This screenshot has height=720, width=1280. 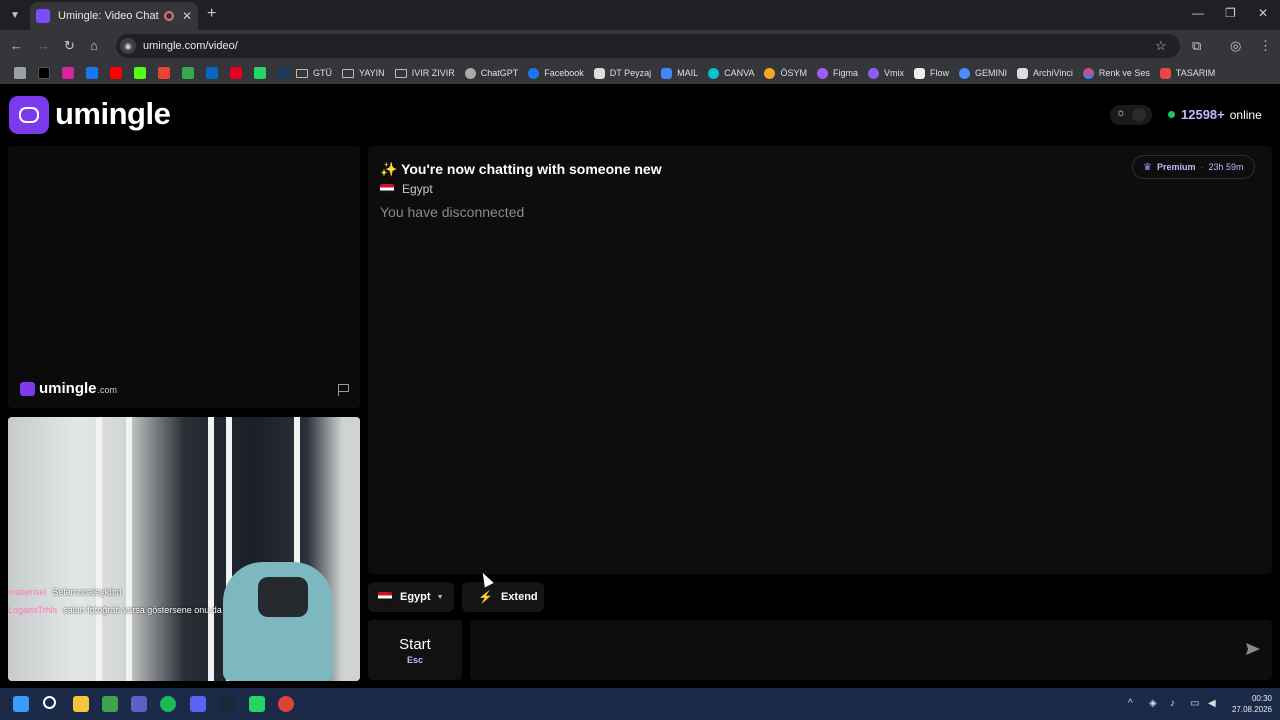 What do you see at coordinates (871, 650) in the screenshot?
I see `message-input` at bounding box center [871, 650].